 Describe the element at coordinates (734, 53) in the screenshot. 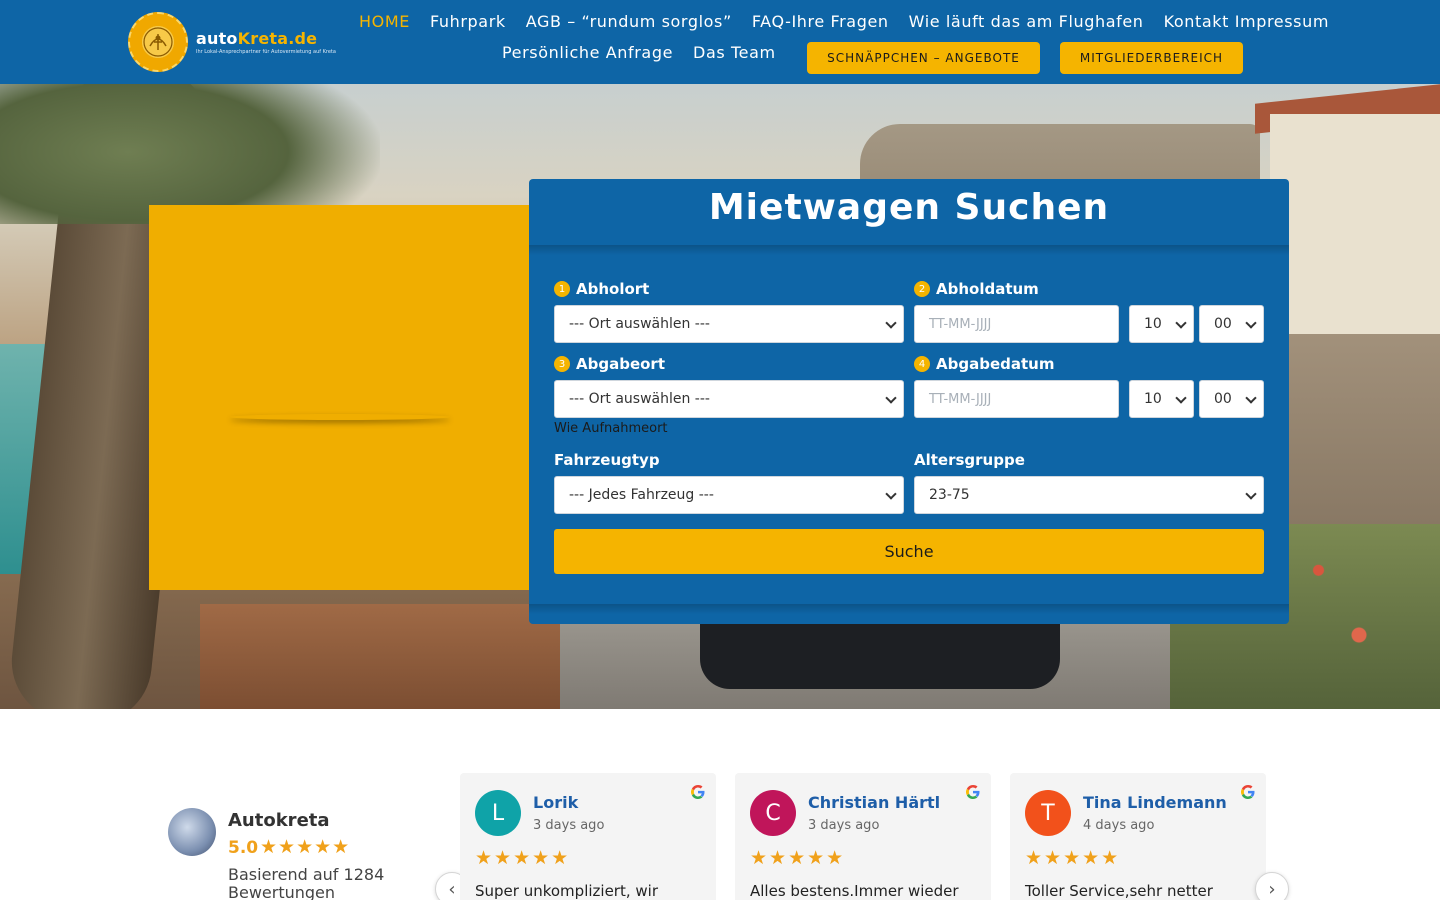

I see `nav-das-team: Das Team` at that location.